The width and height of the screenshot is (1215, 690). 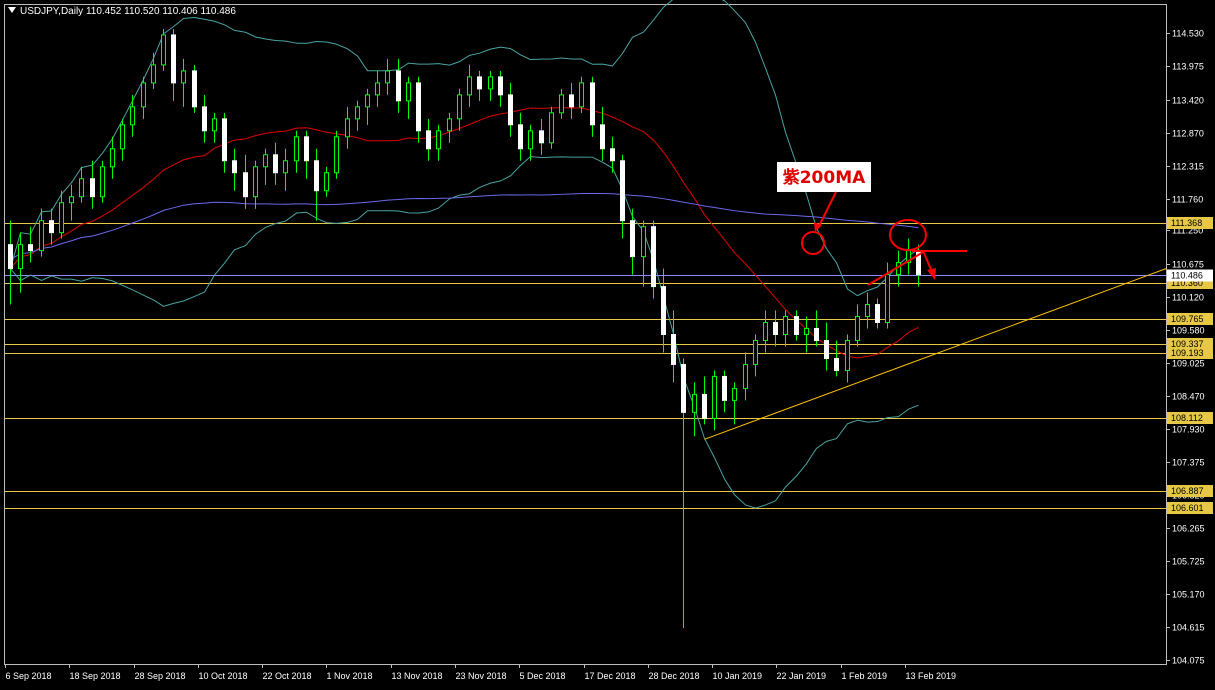 What do you see at coordinates (1188, 331) in the screenshot?
I see `price-tick-label: 109.580` at bounding box center [1188, 331].